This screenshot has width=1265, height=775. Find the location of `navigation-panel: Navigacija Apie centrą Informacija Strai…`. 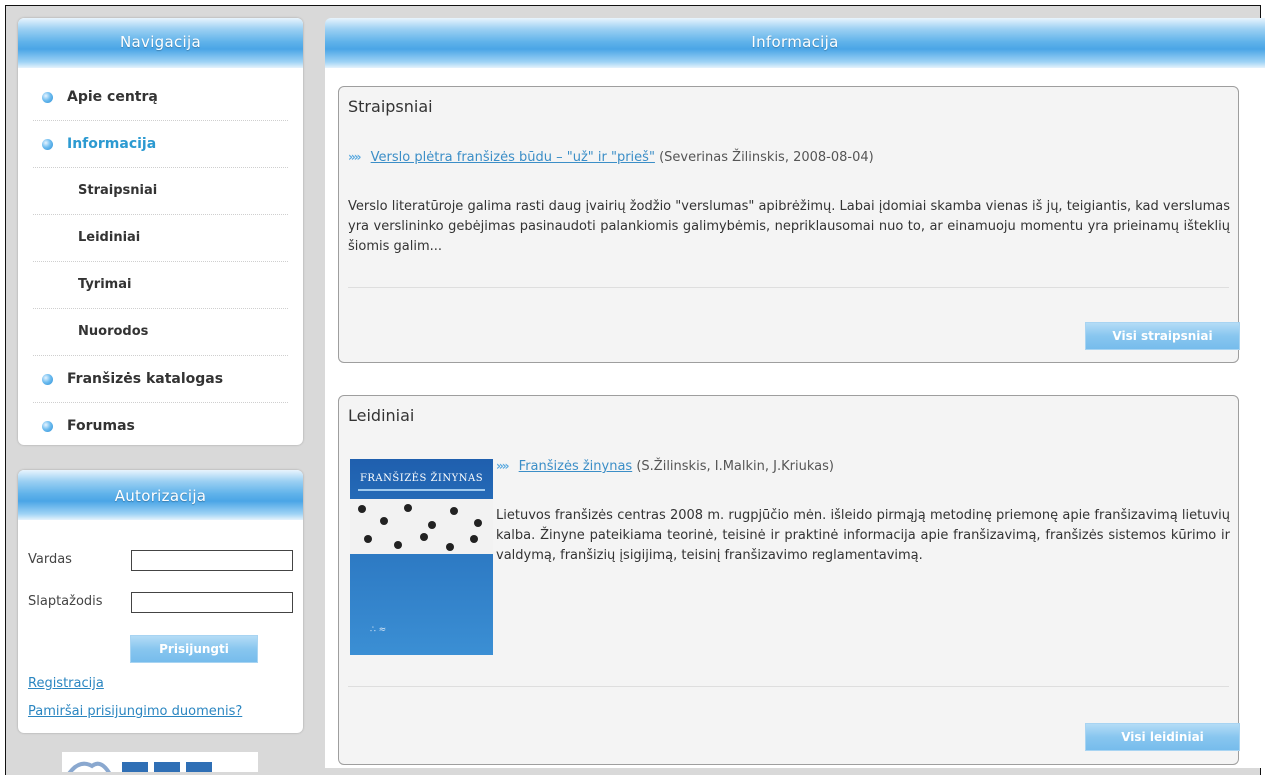

navigation-panel: Navigacija Apie centrą Informacija Strai… is located at coordinates (160, 231).